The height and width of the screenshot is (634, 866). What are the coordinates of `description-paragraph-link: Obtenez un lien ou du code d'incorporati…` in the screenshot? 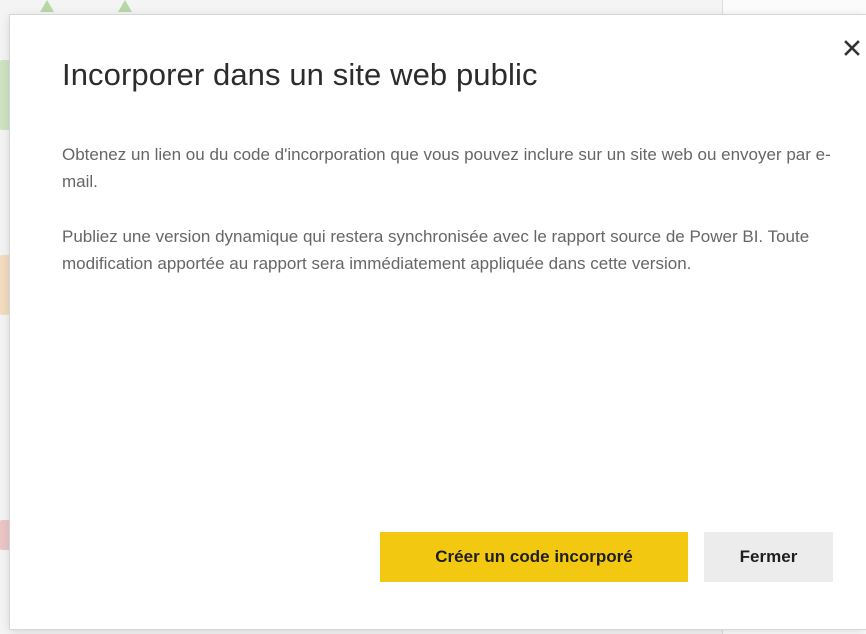 It's located at (446, 168).